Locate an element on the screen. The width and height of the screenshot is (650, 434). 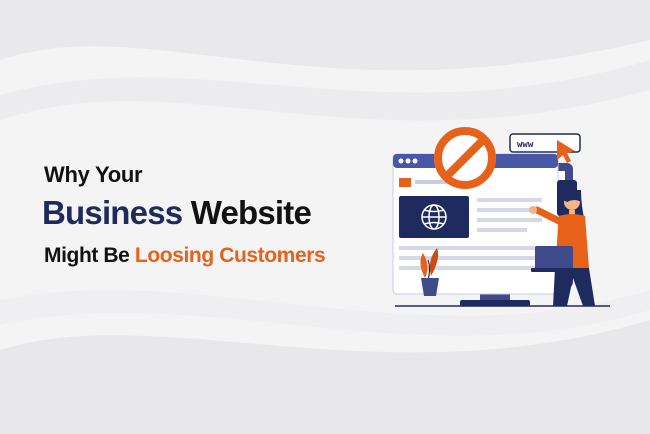
headline-line-3: Might Be Loosing Customers is located at coordinates (185, 256).